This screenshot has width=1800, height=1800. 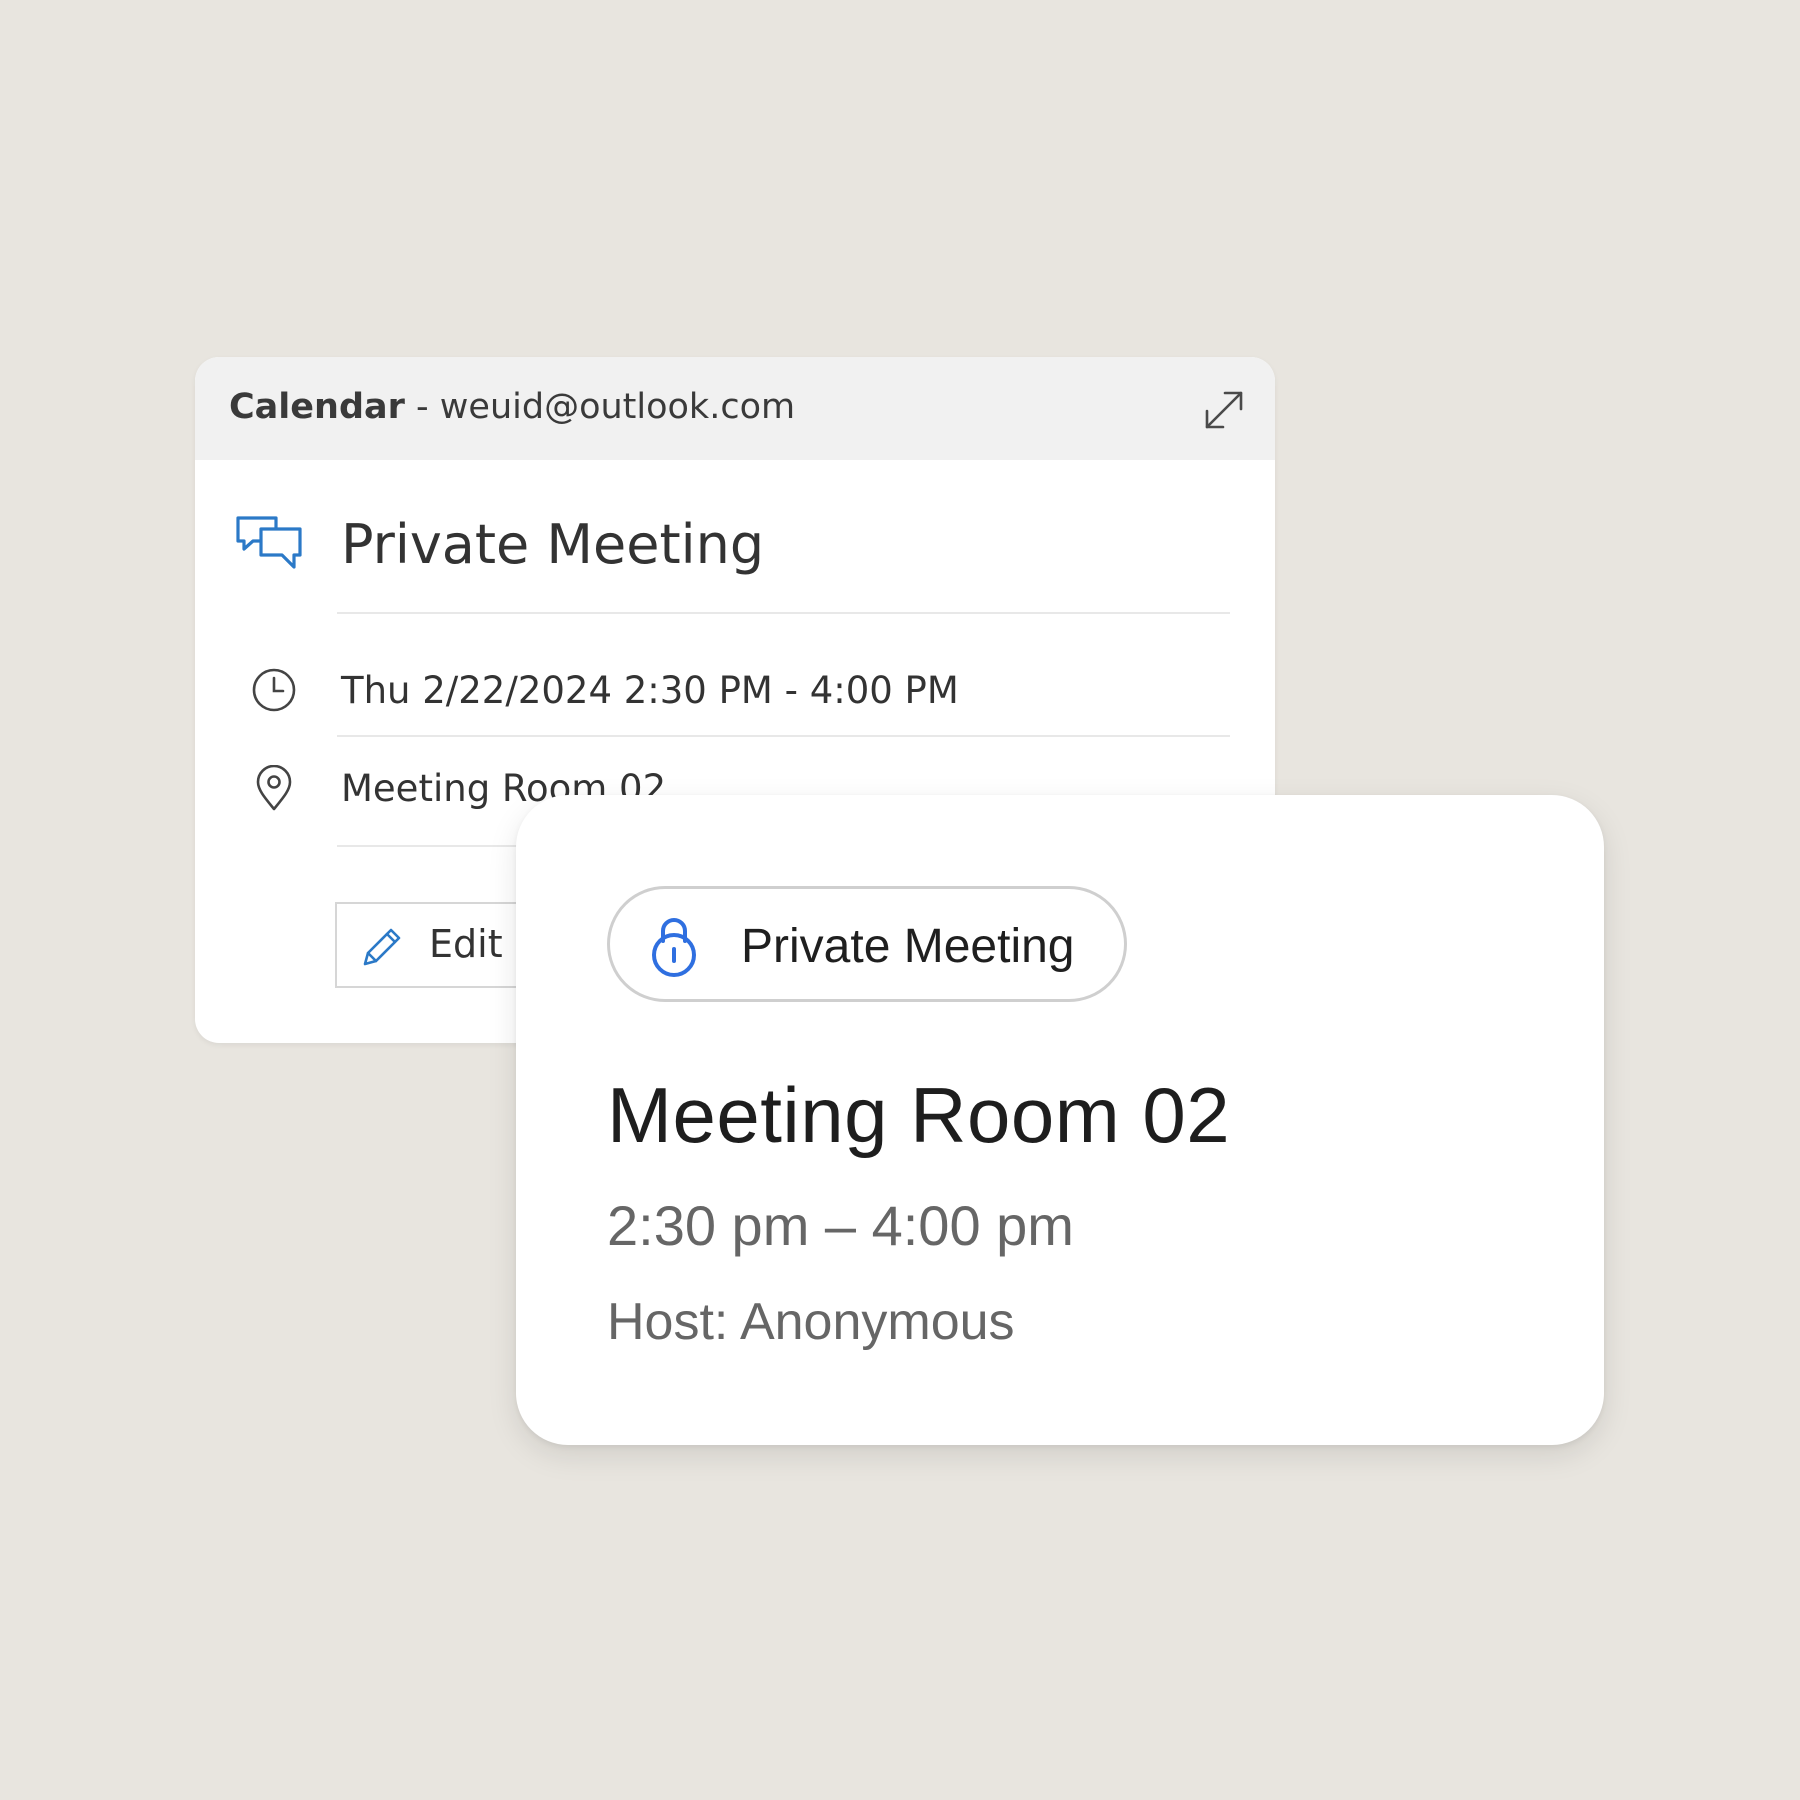 I want to click on calendar-app-name: Calendar, so click(x=317, y=407).